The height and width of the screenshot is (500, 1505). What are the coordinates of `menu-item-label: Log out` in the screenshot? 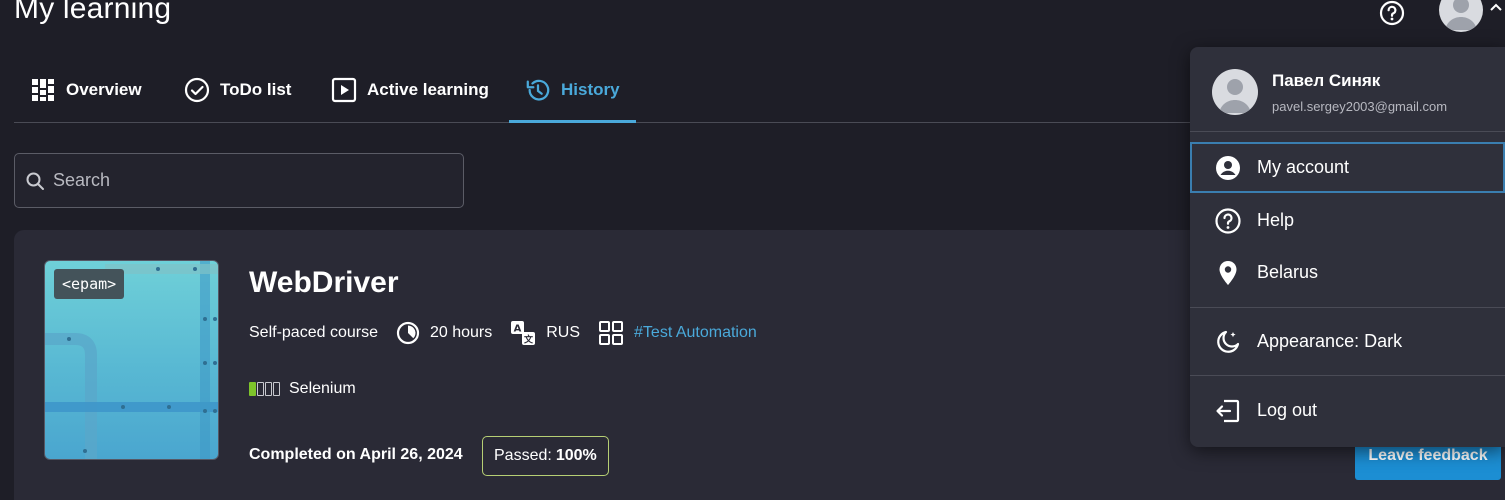 It's located at (1287, 410).